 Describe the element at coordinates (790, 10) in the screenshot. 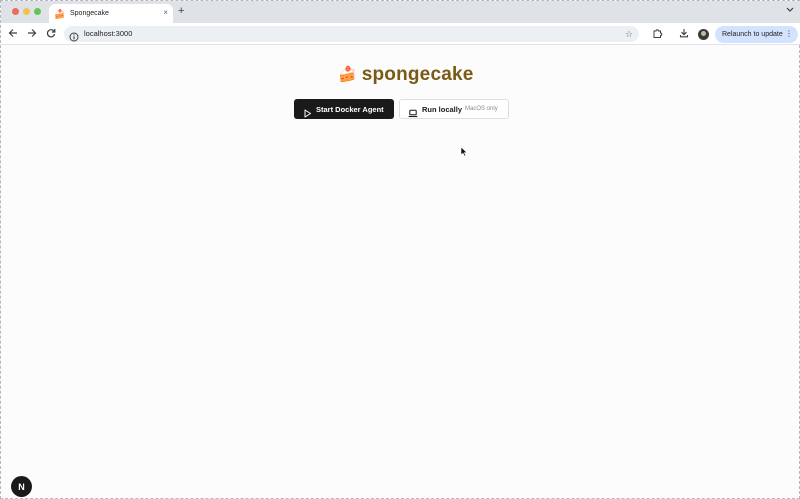

I see `tab-search-chevron-icon` at that location.